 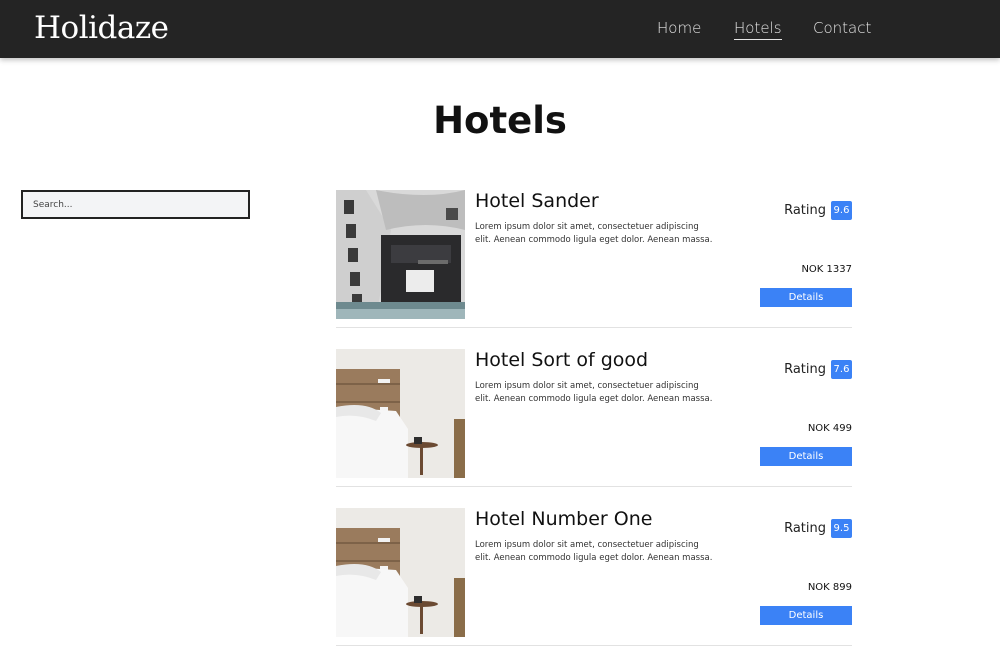 What do you see at coordinates (842, 28) in the screenshot?
I see `nav-link-contact: Contact` at bounding box center [842, 28].